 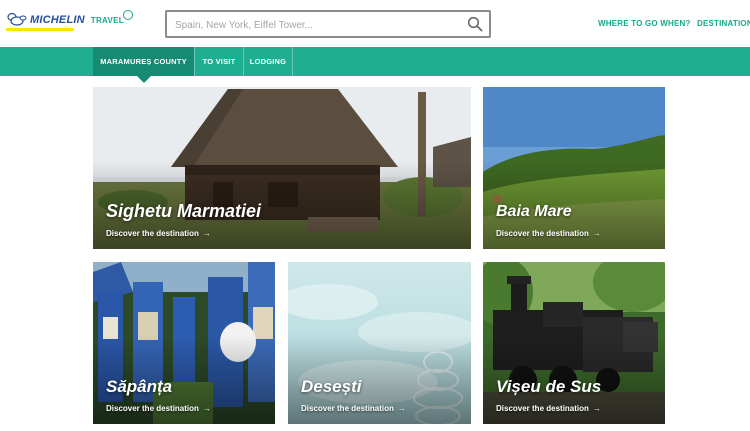 I want to click on destination-card-desesti: Desești Discover the destination →, so click(x=379, y=343).